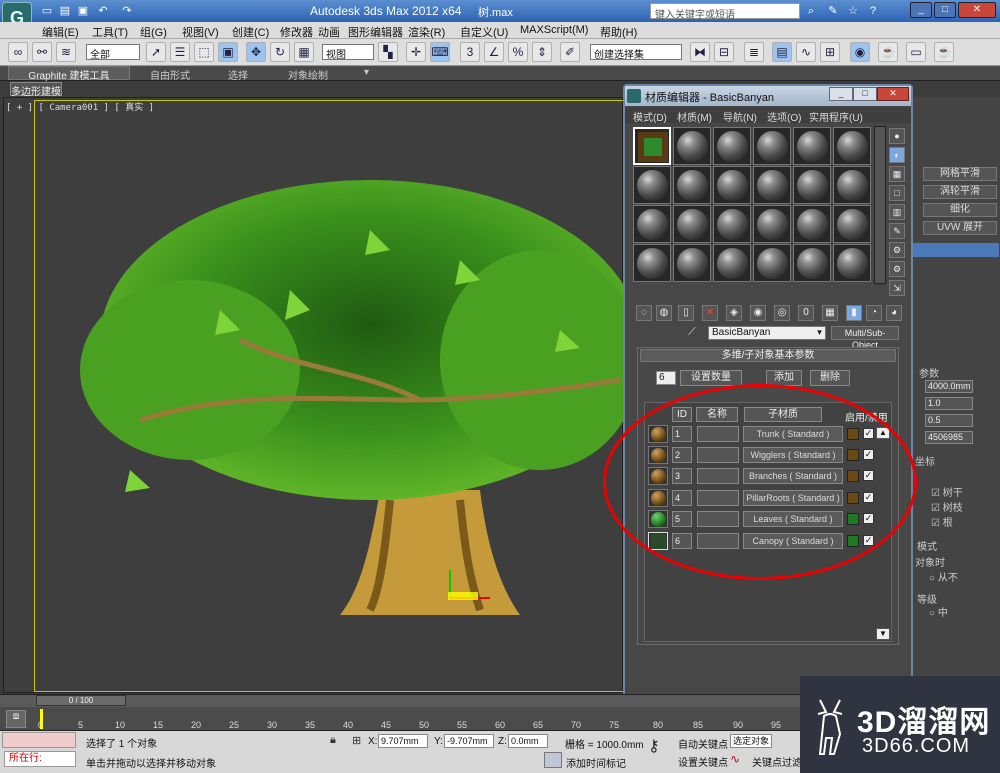  Describe the element at coordinates (113, 52) in the screenshot. I see `selection-filter-dropdown: 全部` at that location.